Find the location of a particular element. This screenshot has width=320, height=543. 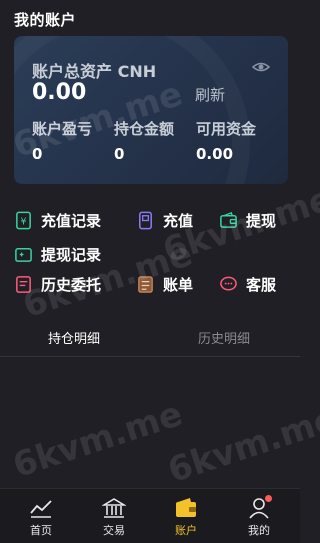

refresh-button: 刷新 is located at coordinates (210, 94).